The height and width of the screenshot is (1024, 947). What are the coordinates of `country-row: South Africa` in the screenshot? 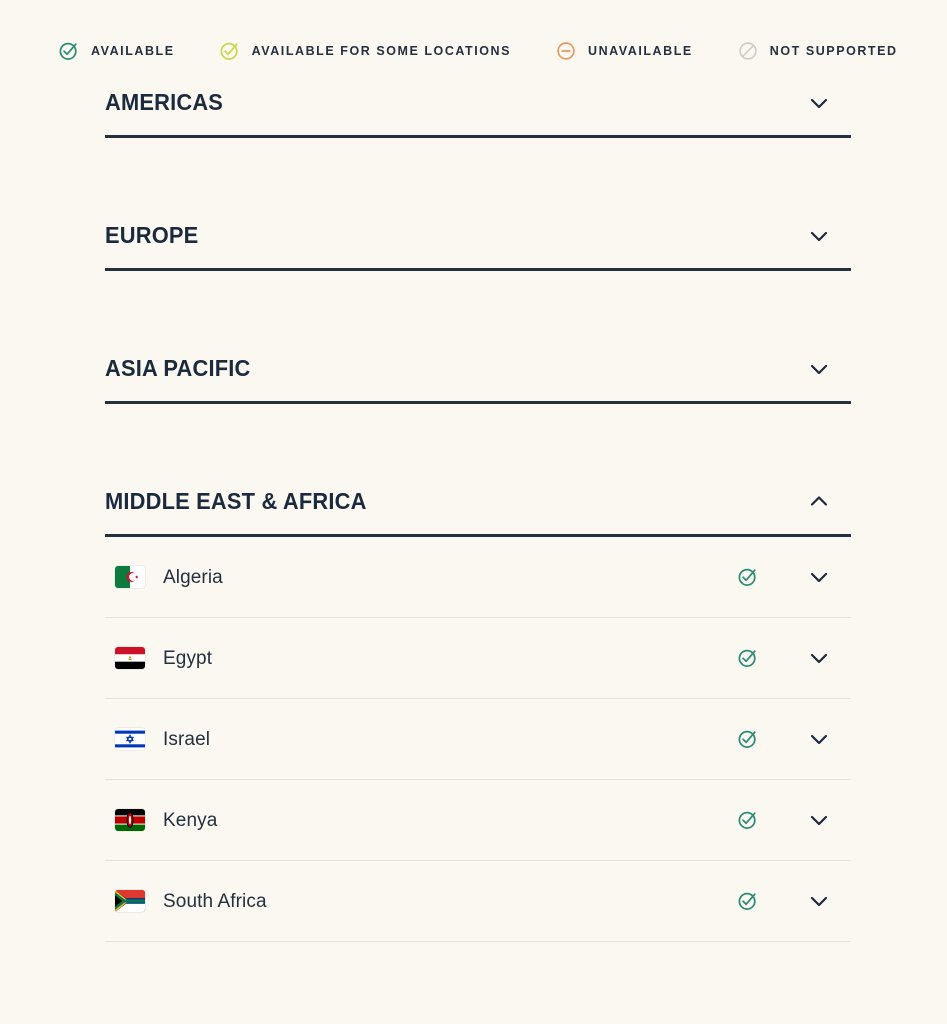 It's located at (478, 901).